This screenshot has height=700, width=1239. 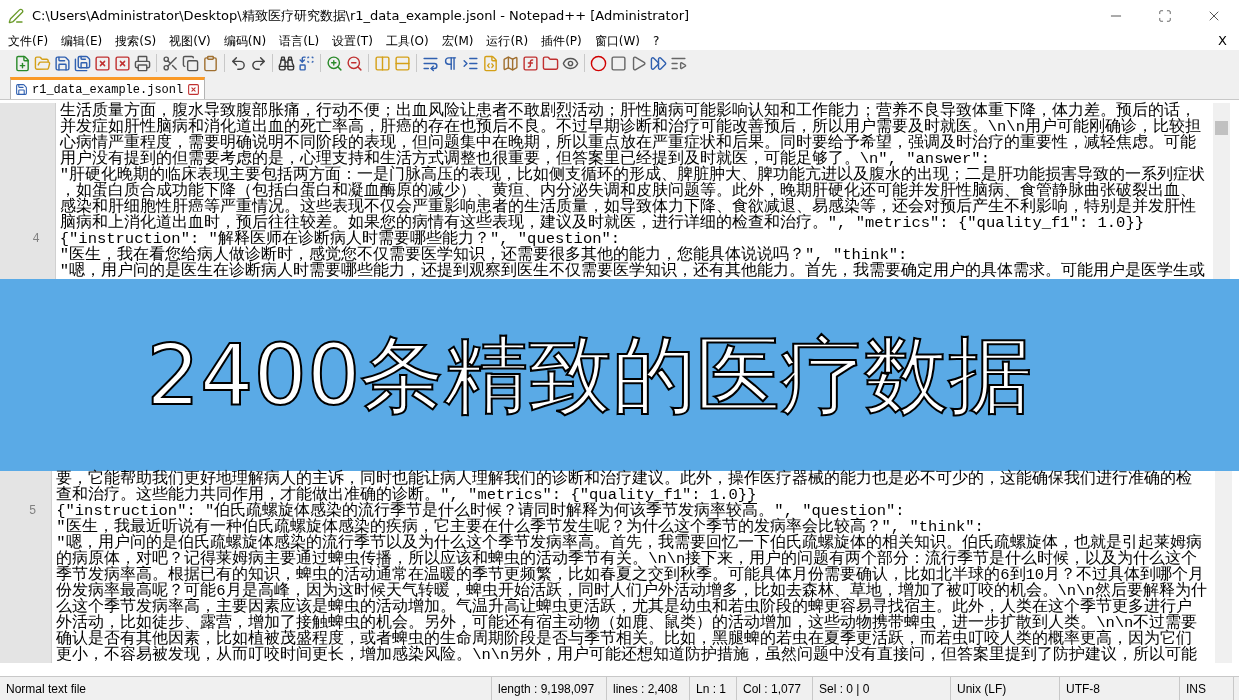 What do you see at coordinates (510, 63) in the screenshot?
I see `map-icon` at bounding box center [510, 63].